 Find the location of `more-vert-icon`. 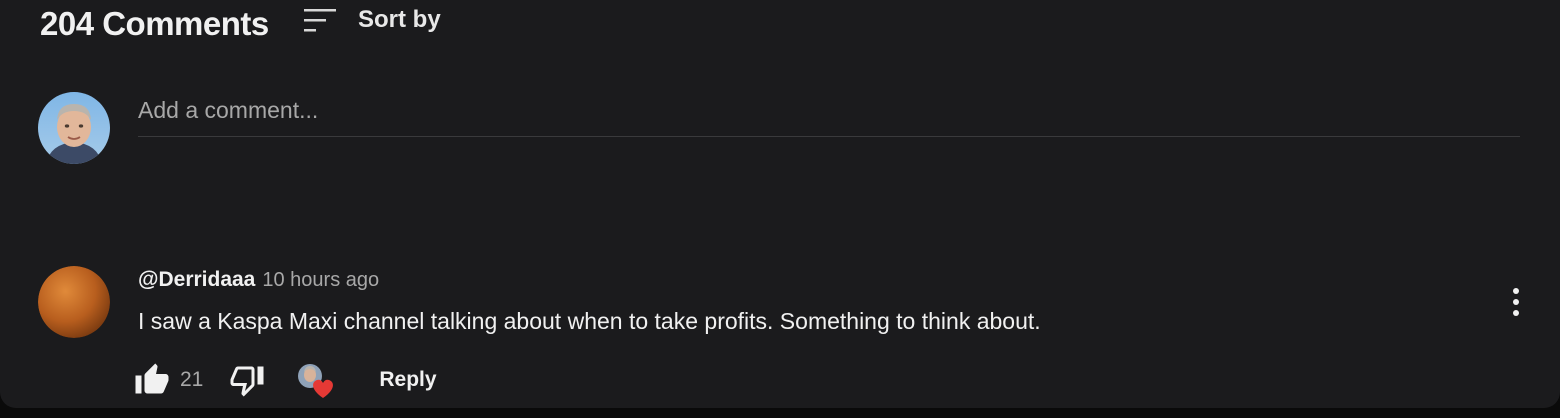

more-vert-icon is located at coordinates (1516, 302).